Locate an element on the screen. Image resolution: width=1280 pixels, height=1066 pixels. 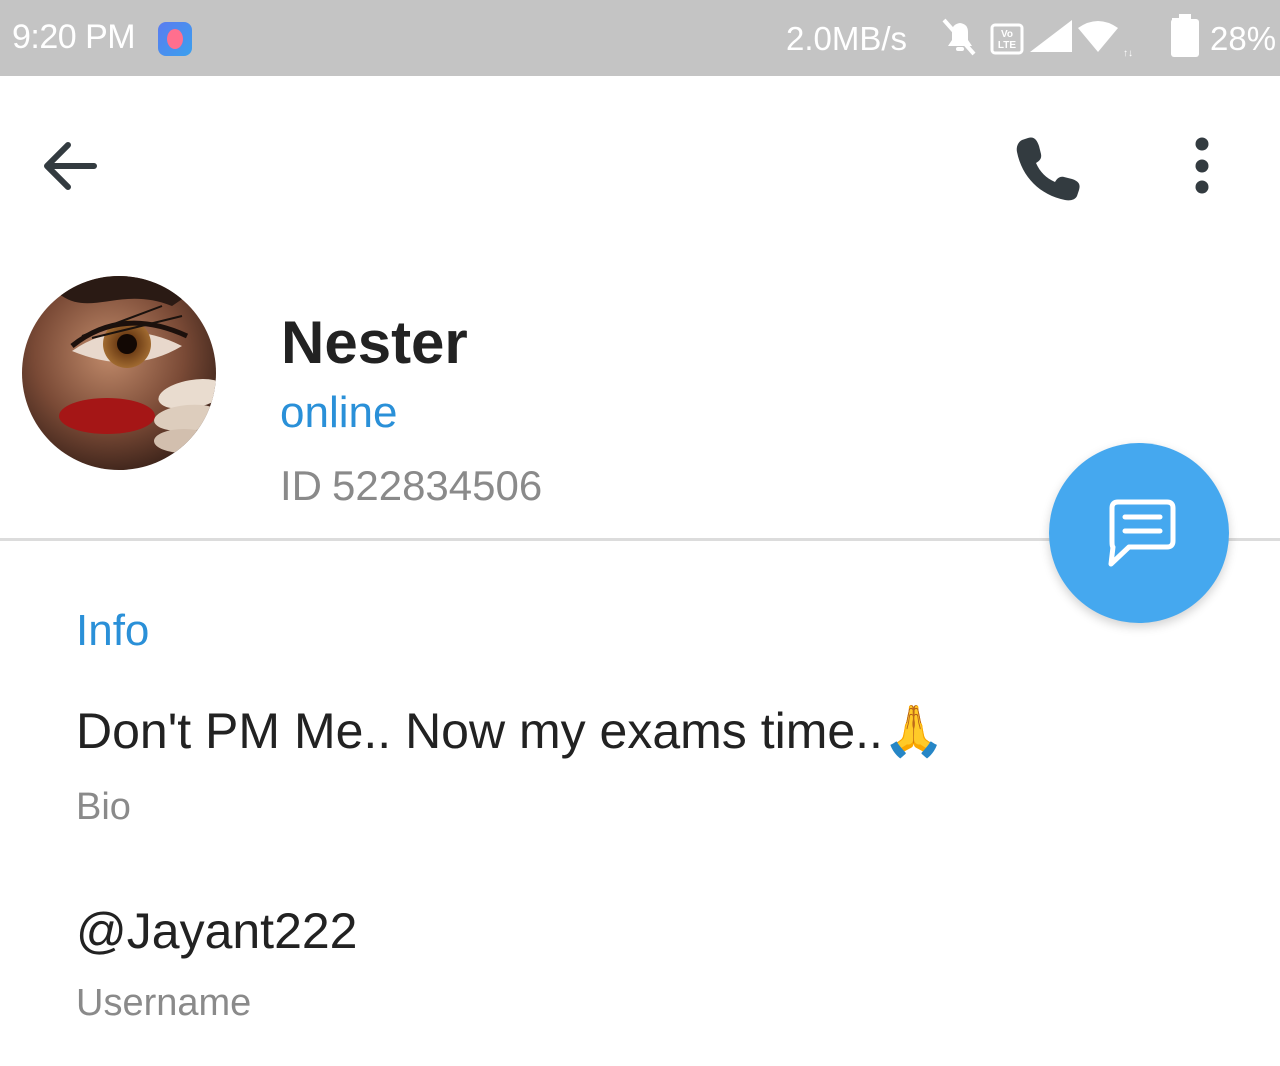
svg-text: LTE is located at coordinates (1007, 45).